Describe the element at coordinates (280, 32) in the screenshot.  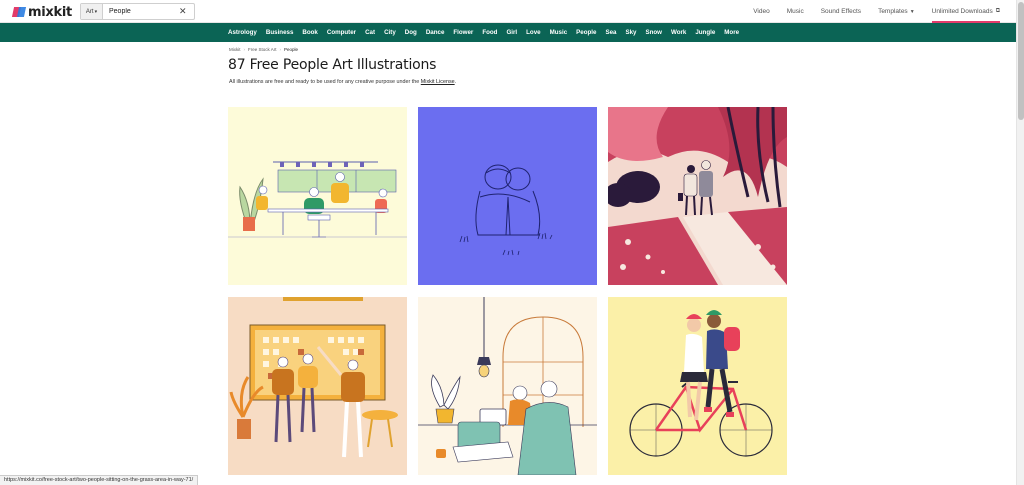
I see `category-business: Business` at that location.